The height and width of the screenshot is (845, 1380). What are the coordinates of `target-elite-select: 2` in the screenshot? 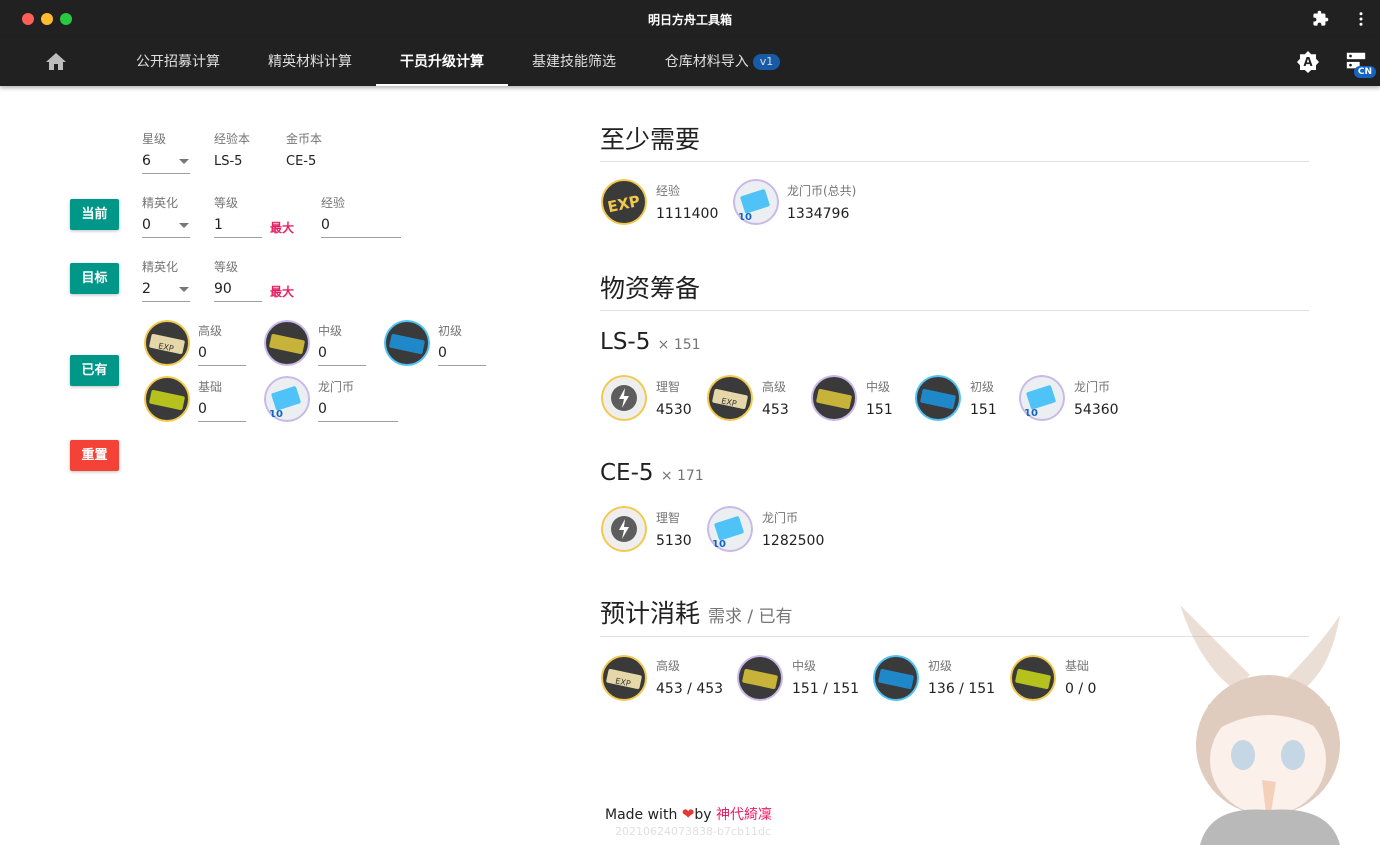 It's located at (146, 289).